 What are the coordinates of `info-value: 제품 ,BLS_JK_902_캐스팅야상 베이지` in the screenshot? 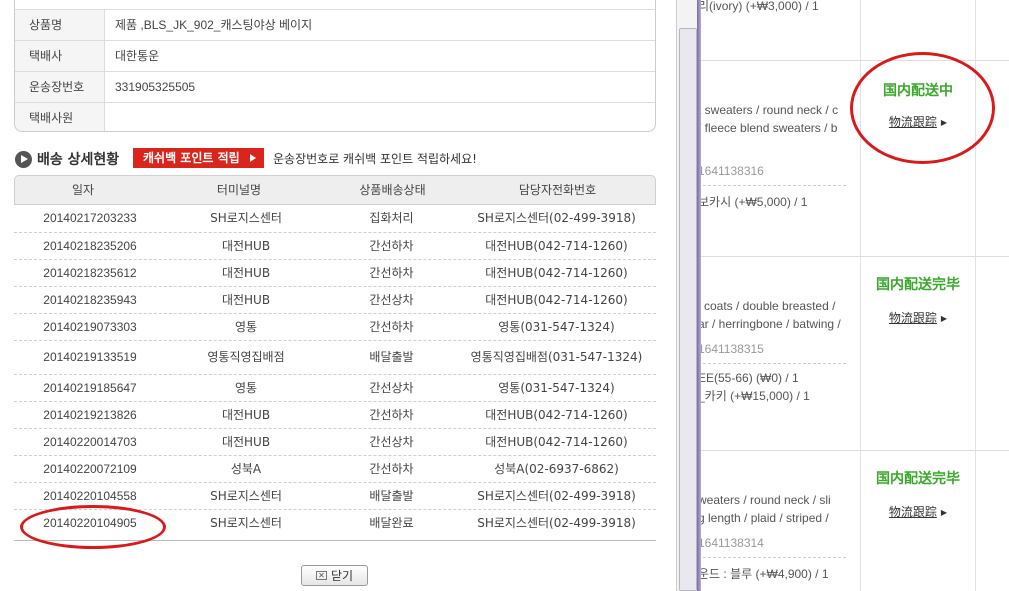 It's located at (214, 25).